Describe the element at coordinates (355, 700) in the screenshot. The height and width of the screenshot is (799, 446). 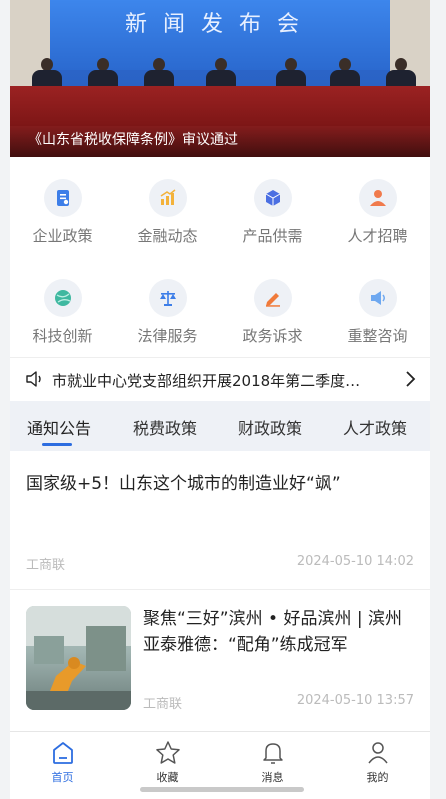
I see `news-time: 2024-05-10 13:57` at that location.